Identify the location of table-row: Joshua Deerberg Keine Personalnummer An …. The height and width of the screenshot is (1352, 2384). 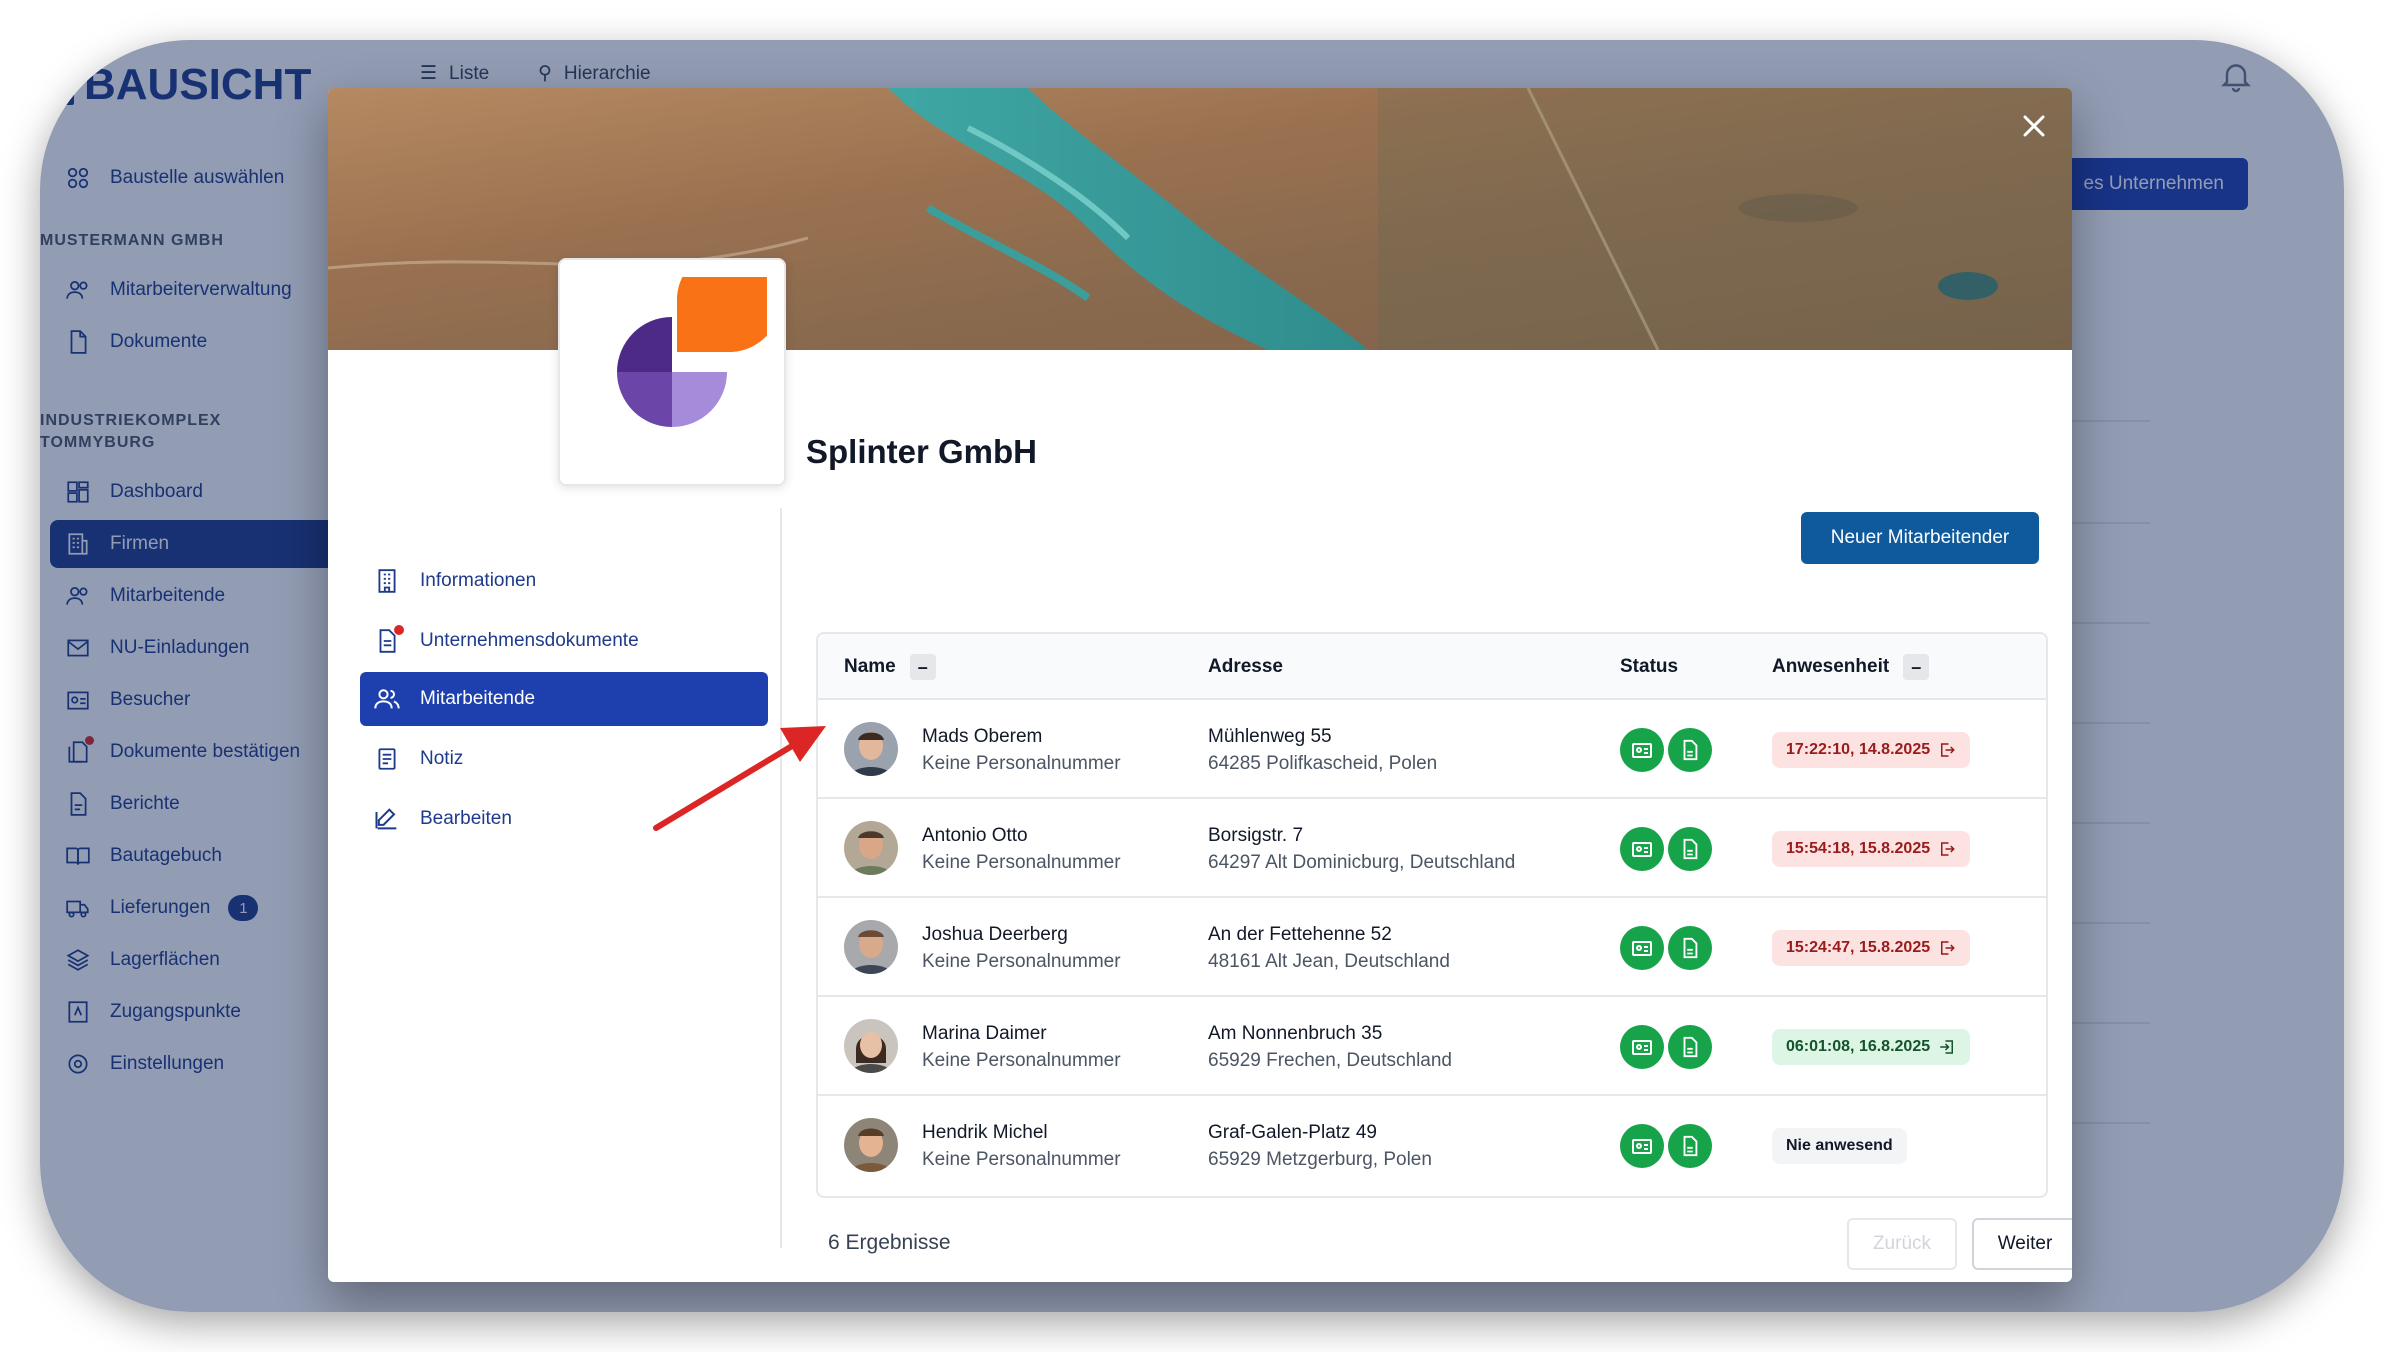
(1432, 947).